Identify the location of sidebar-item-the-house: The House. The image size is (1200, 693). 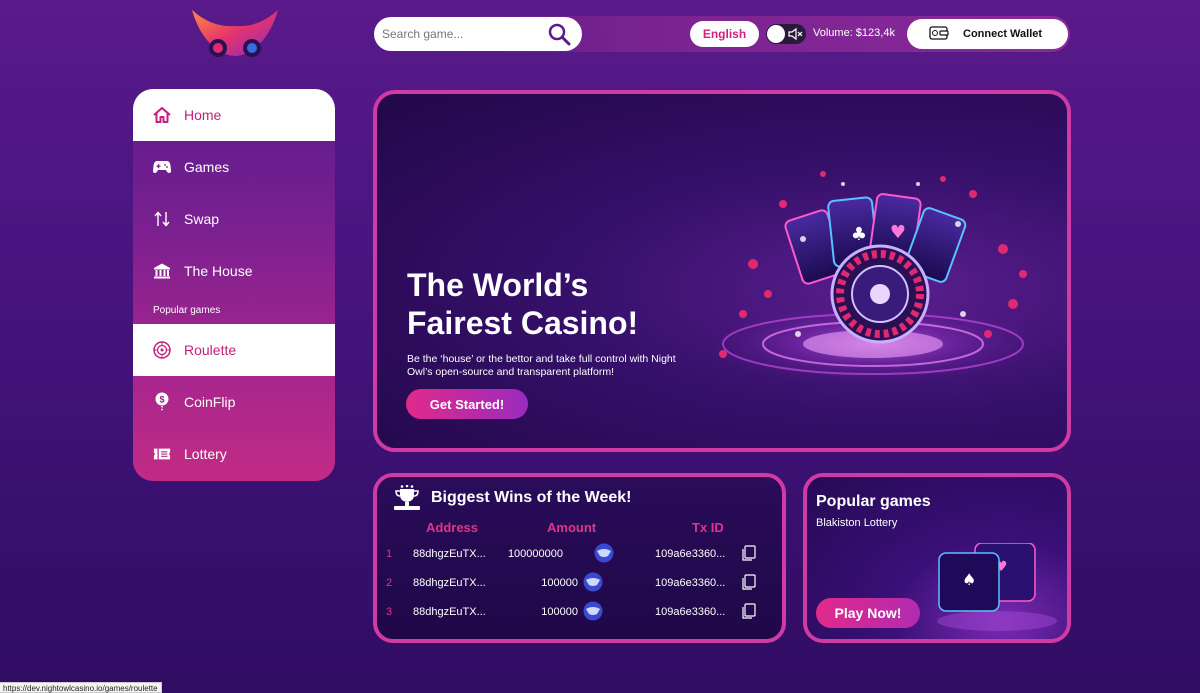
(234, 271).